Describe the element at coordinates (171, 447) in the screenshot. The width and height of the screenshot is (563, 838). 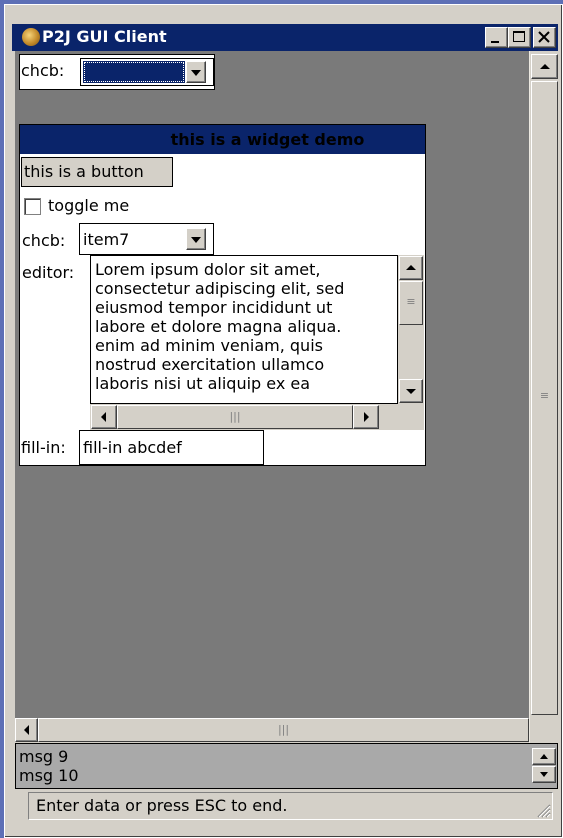
I see `fillin-input: fill-in abcdef` at that location.